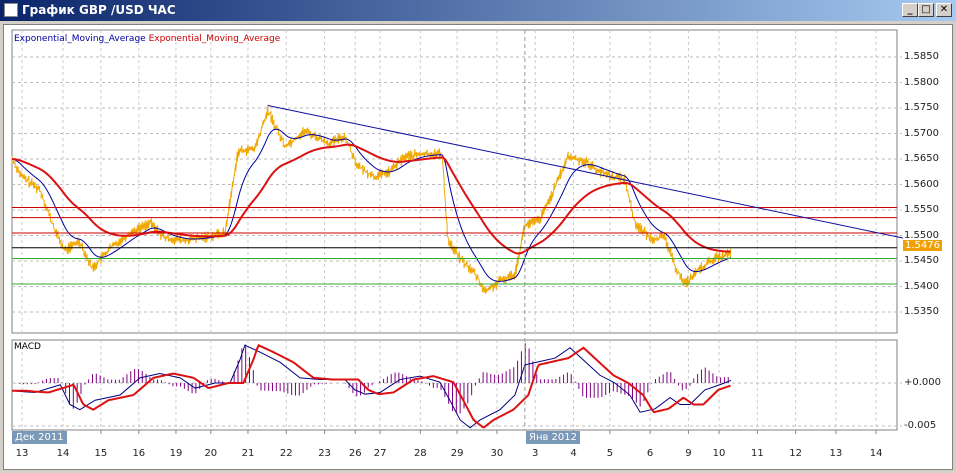  Describe the element at coordinates (921, 133) in the screenshot. I see `price-axis-label: 1.5700` at that location.